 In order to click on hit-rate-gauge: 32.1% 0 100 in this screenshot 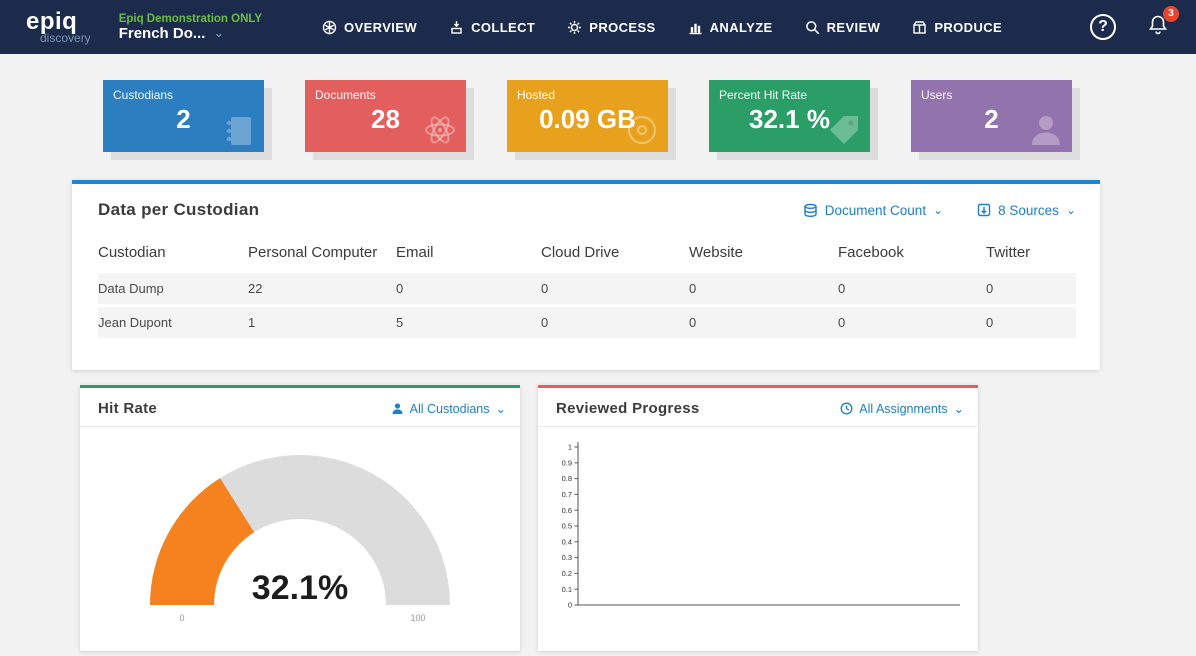, I will do `click(300, 539)`.